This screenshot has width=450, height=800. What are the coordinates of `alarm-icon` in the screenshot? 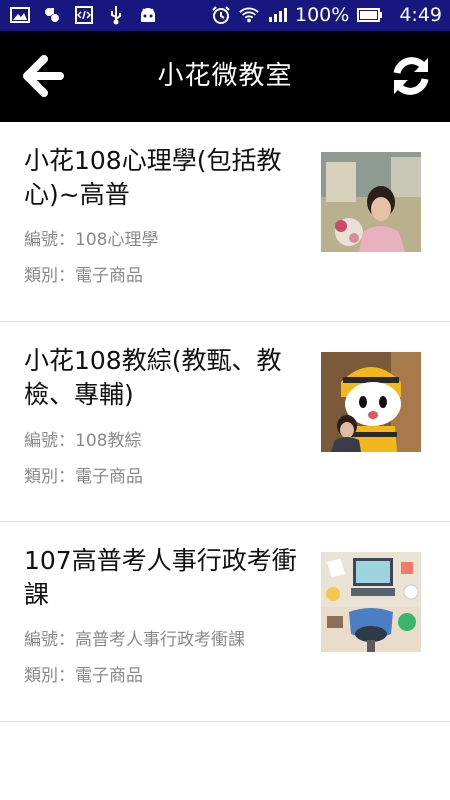 It's located at (221, 15).